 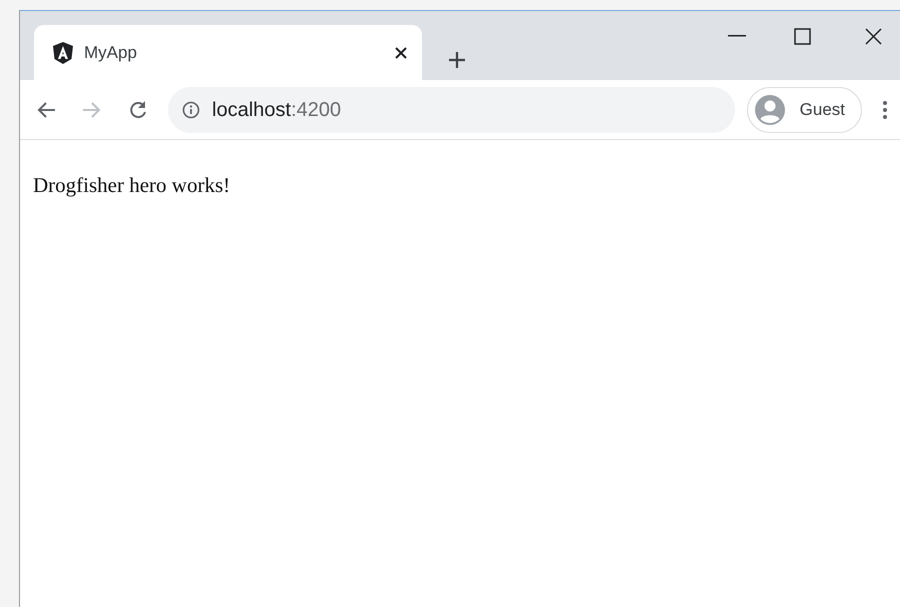 What do you see at coordinates (138, 110) in the screenshot?
I see `reload-icon` at bounding box center [138, 110].